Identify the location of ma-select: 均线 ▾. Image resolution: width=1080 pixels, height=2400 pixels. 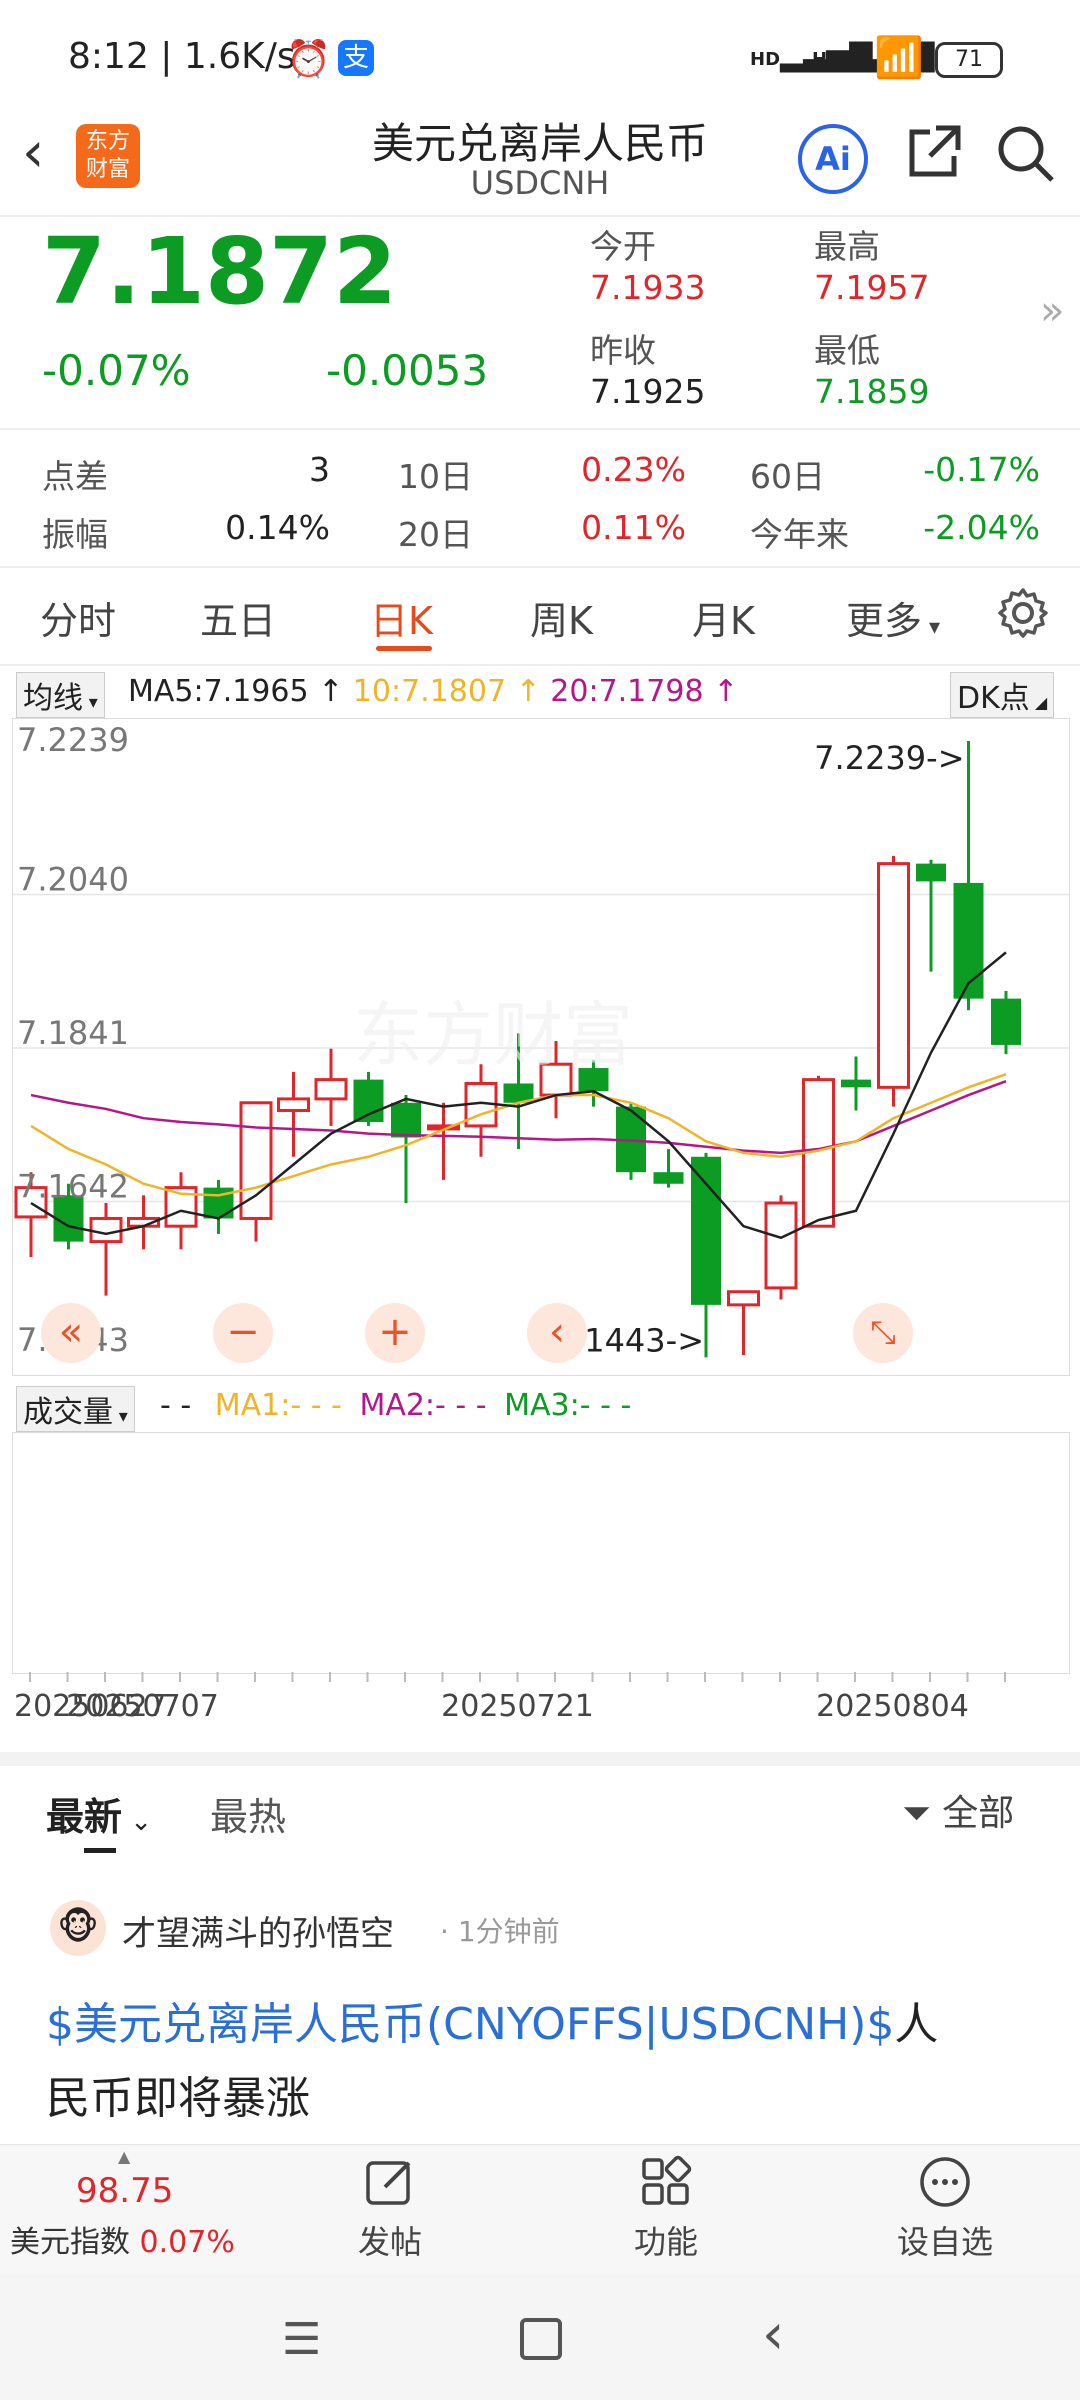
(60, 695).